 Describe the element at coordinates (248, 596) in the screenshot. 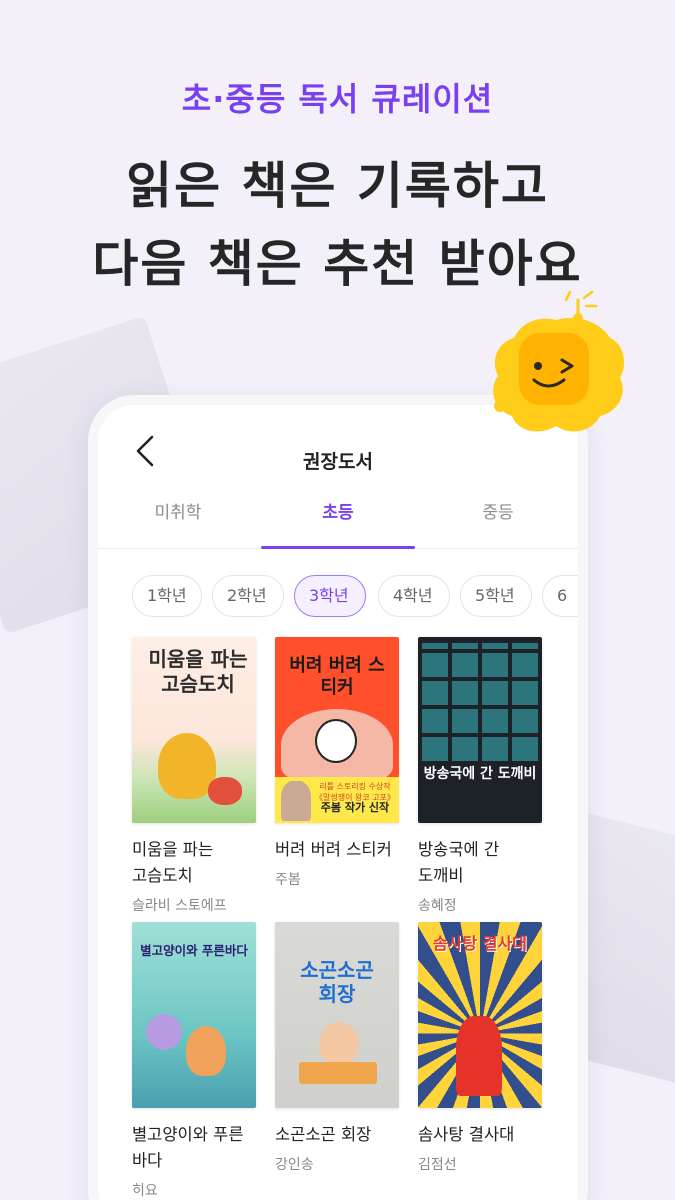

I see `grade-chip-2: 2학년` at that location.